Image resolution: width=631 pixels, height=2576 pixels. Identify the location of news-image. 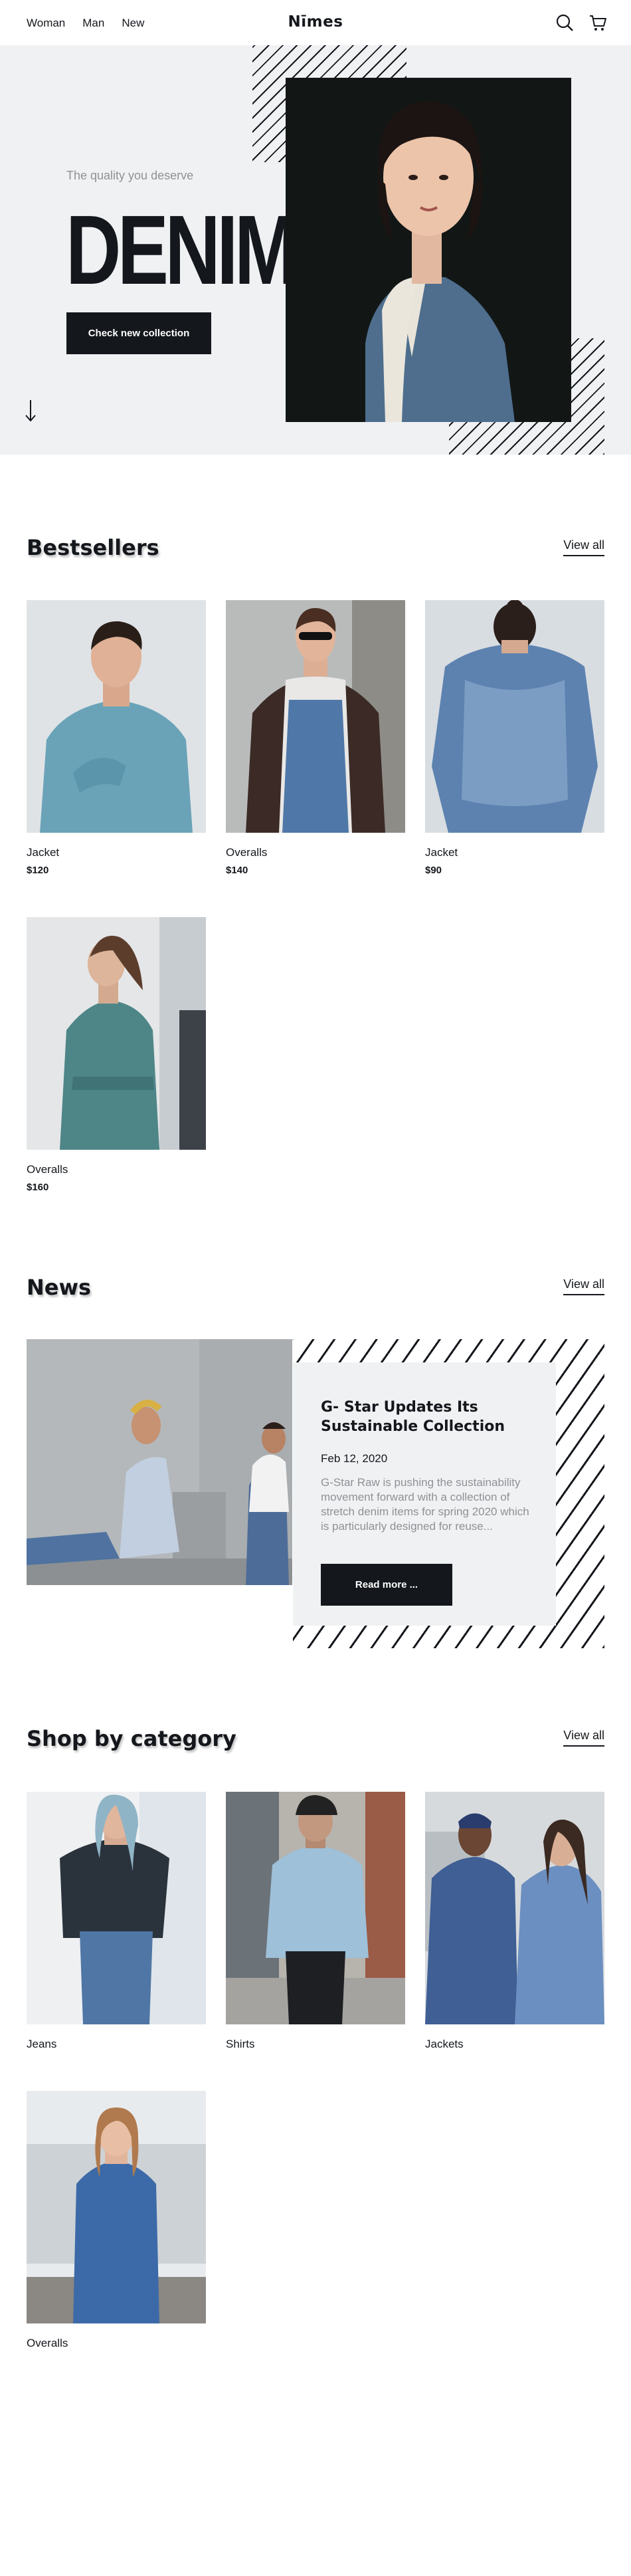
(159, 1462).